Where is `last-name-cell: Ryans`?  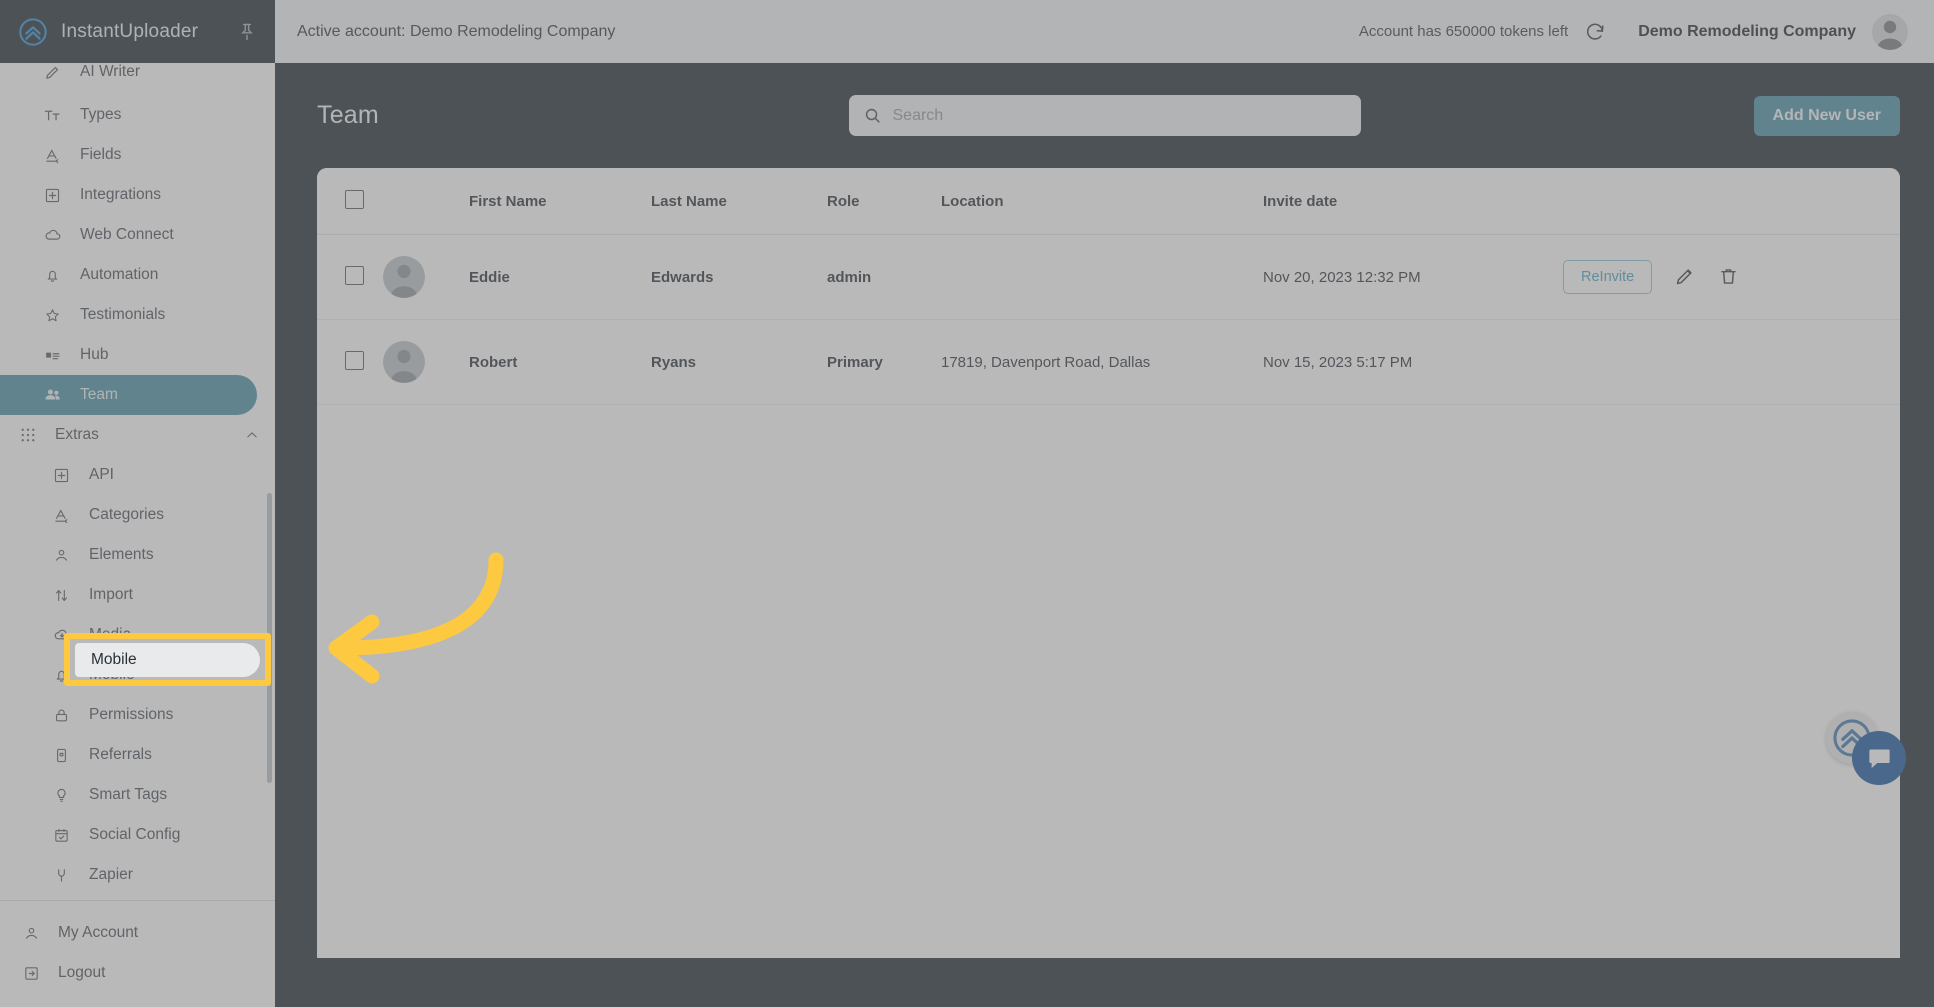 last-name-cell: Ryans is located at coordinates (739, 362).